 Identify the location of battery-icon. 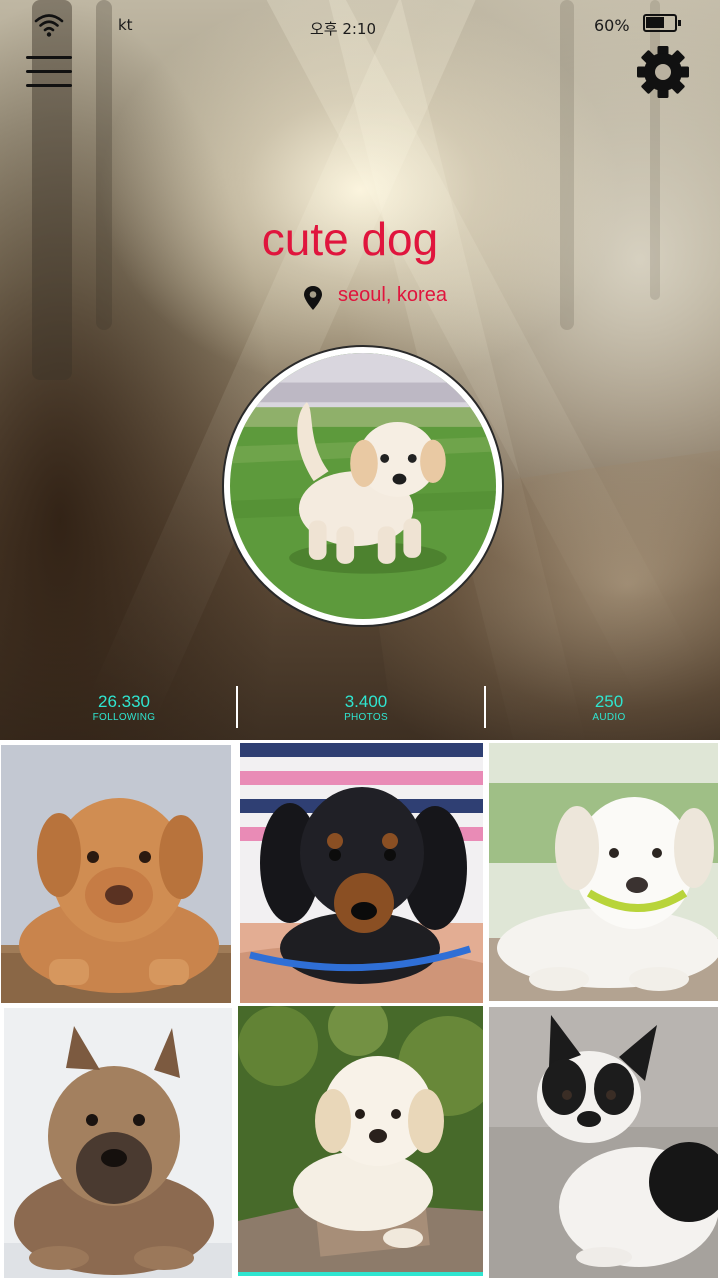
(662, 23).